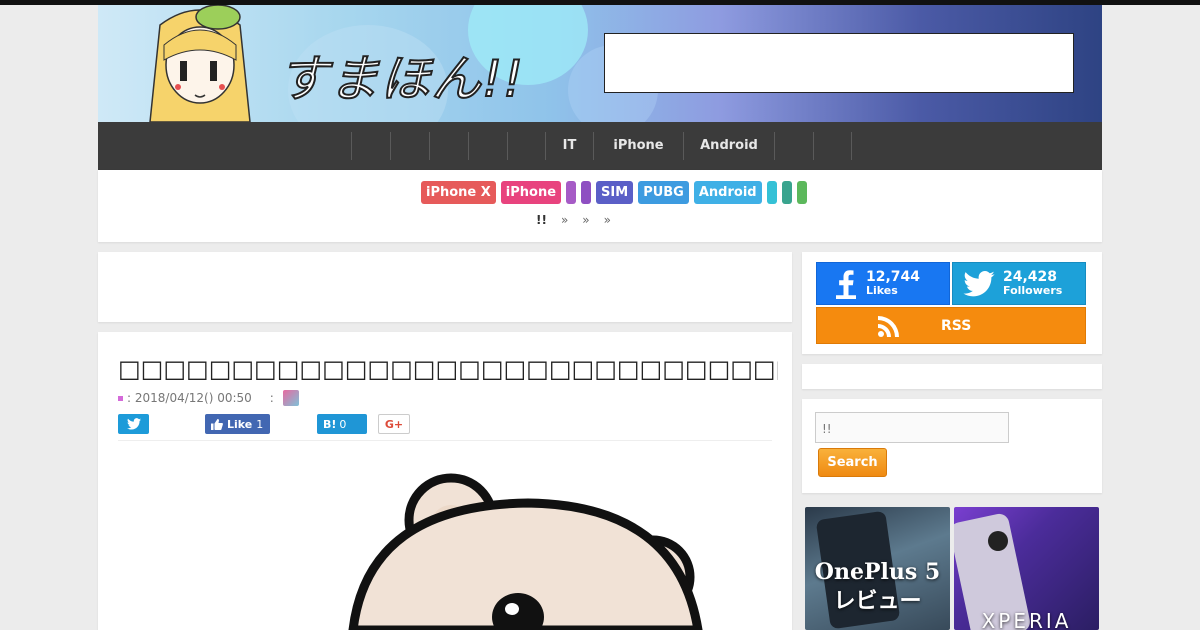 The width and height of the screenshot is (1200, 630). I want to click on breadcrumb: !! » » », so click(573, 220).